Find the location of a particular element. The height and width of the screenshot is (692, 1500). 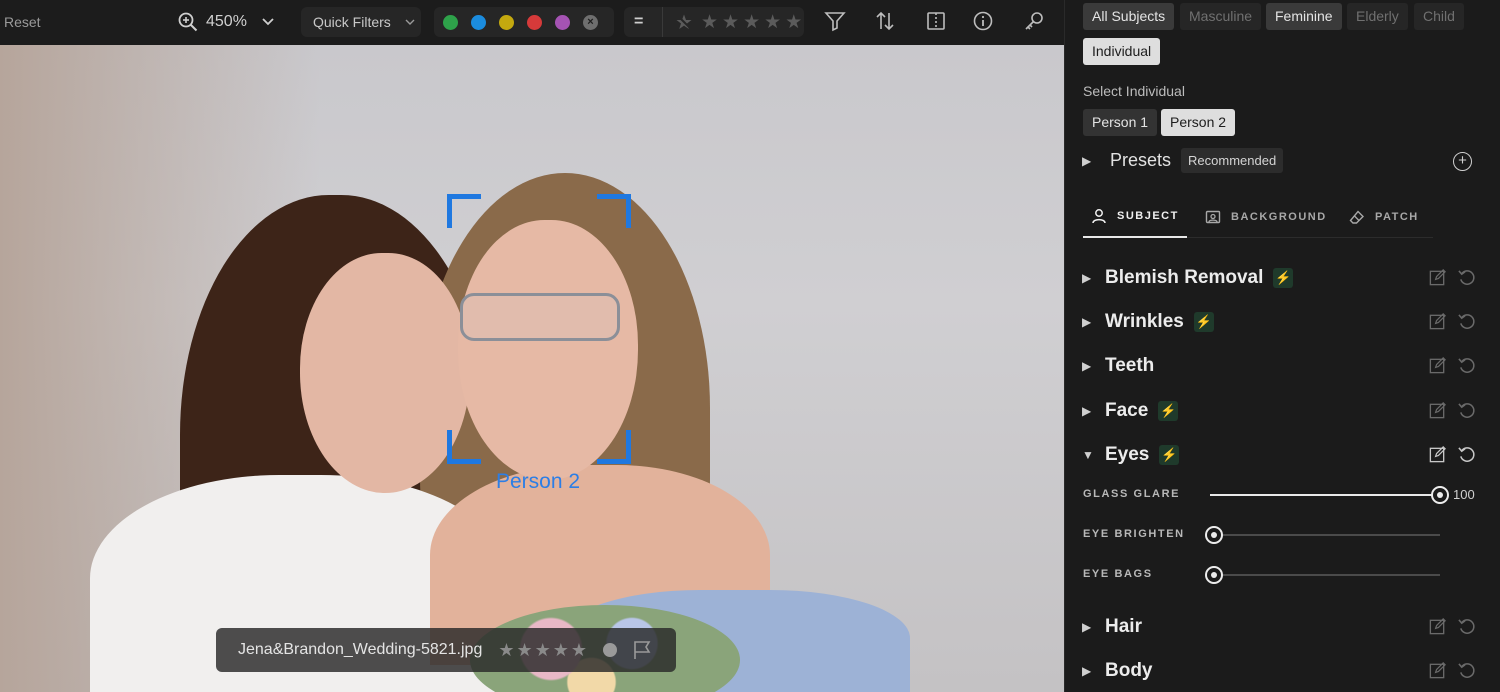

file-star-4: ★ is located at coordinates (561, 650).